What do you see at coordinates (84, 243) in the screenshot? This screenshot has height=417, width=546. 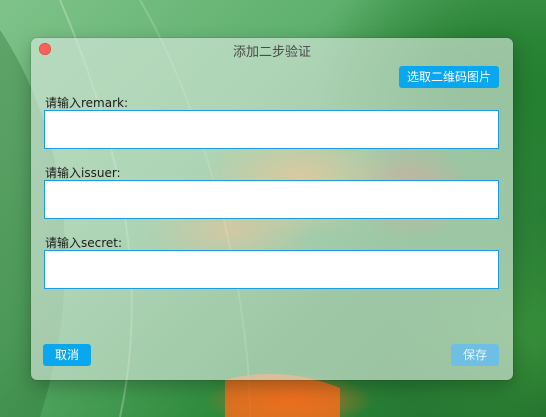 I see `secret-label: 请输入secret:` at bounding box center [84, 243].